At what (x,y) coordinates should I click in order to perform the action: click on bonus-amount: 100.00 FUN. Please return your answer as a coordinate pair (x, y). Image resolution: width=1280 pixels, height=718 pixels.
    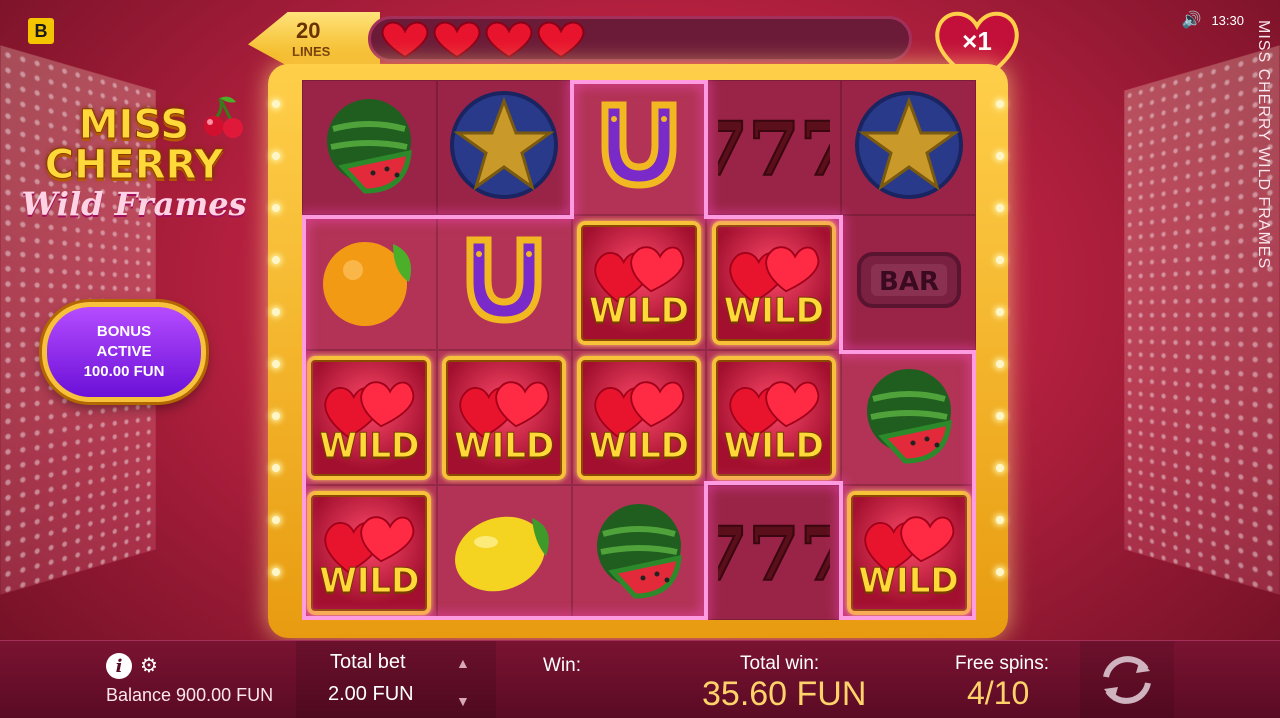
    Looking at the image, I should click on (124, 371).